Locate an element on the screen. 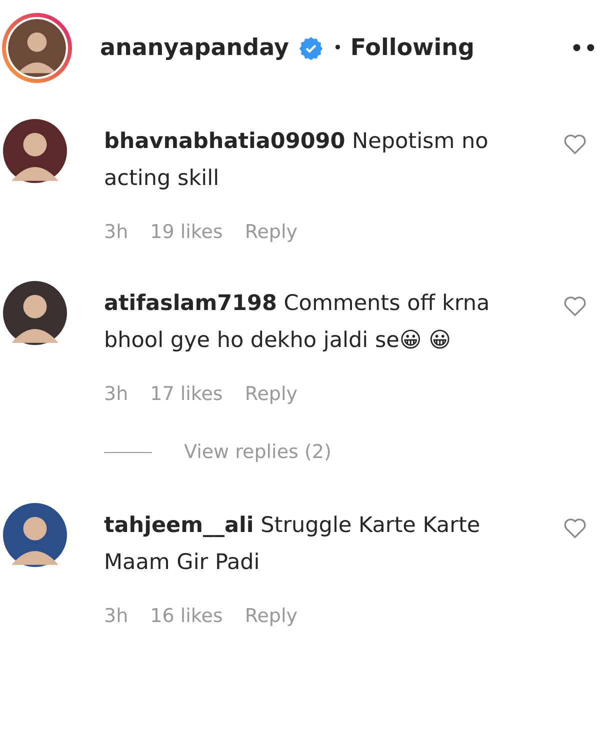  likes-count: 16 likes is located at coordinates (186, 616).